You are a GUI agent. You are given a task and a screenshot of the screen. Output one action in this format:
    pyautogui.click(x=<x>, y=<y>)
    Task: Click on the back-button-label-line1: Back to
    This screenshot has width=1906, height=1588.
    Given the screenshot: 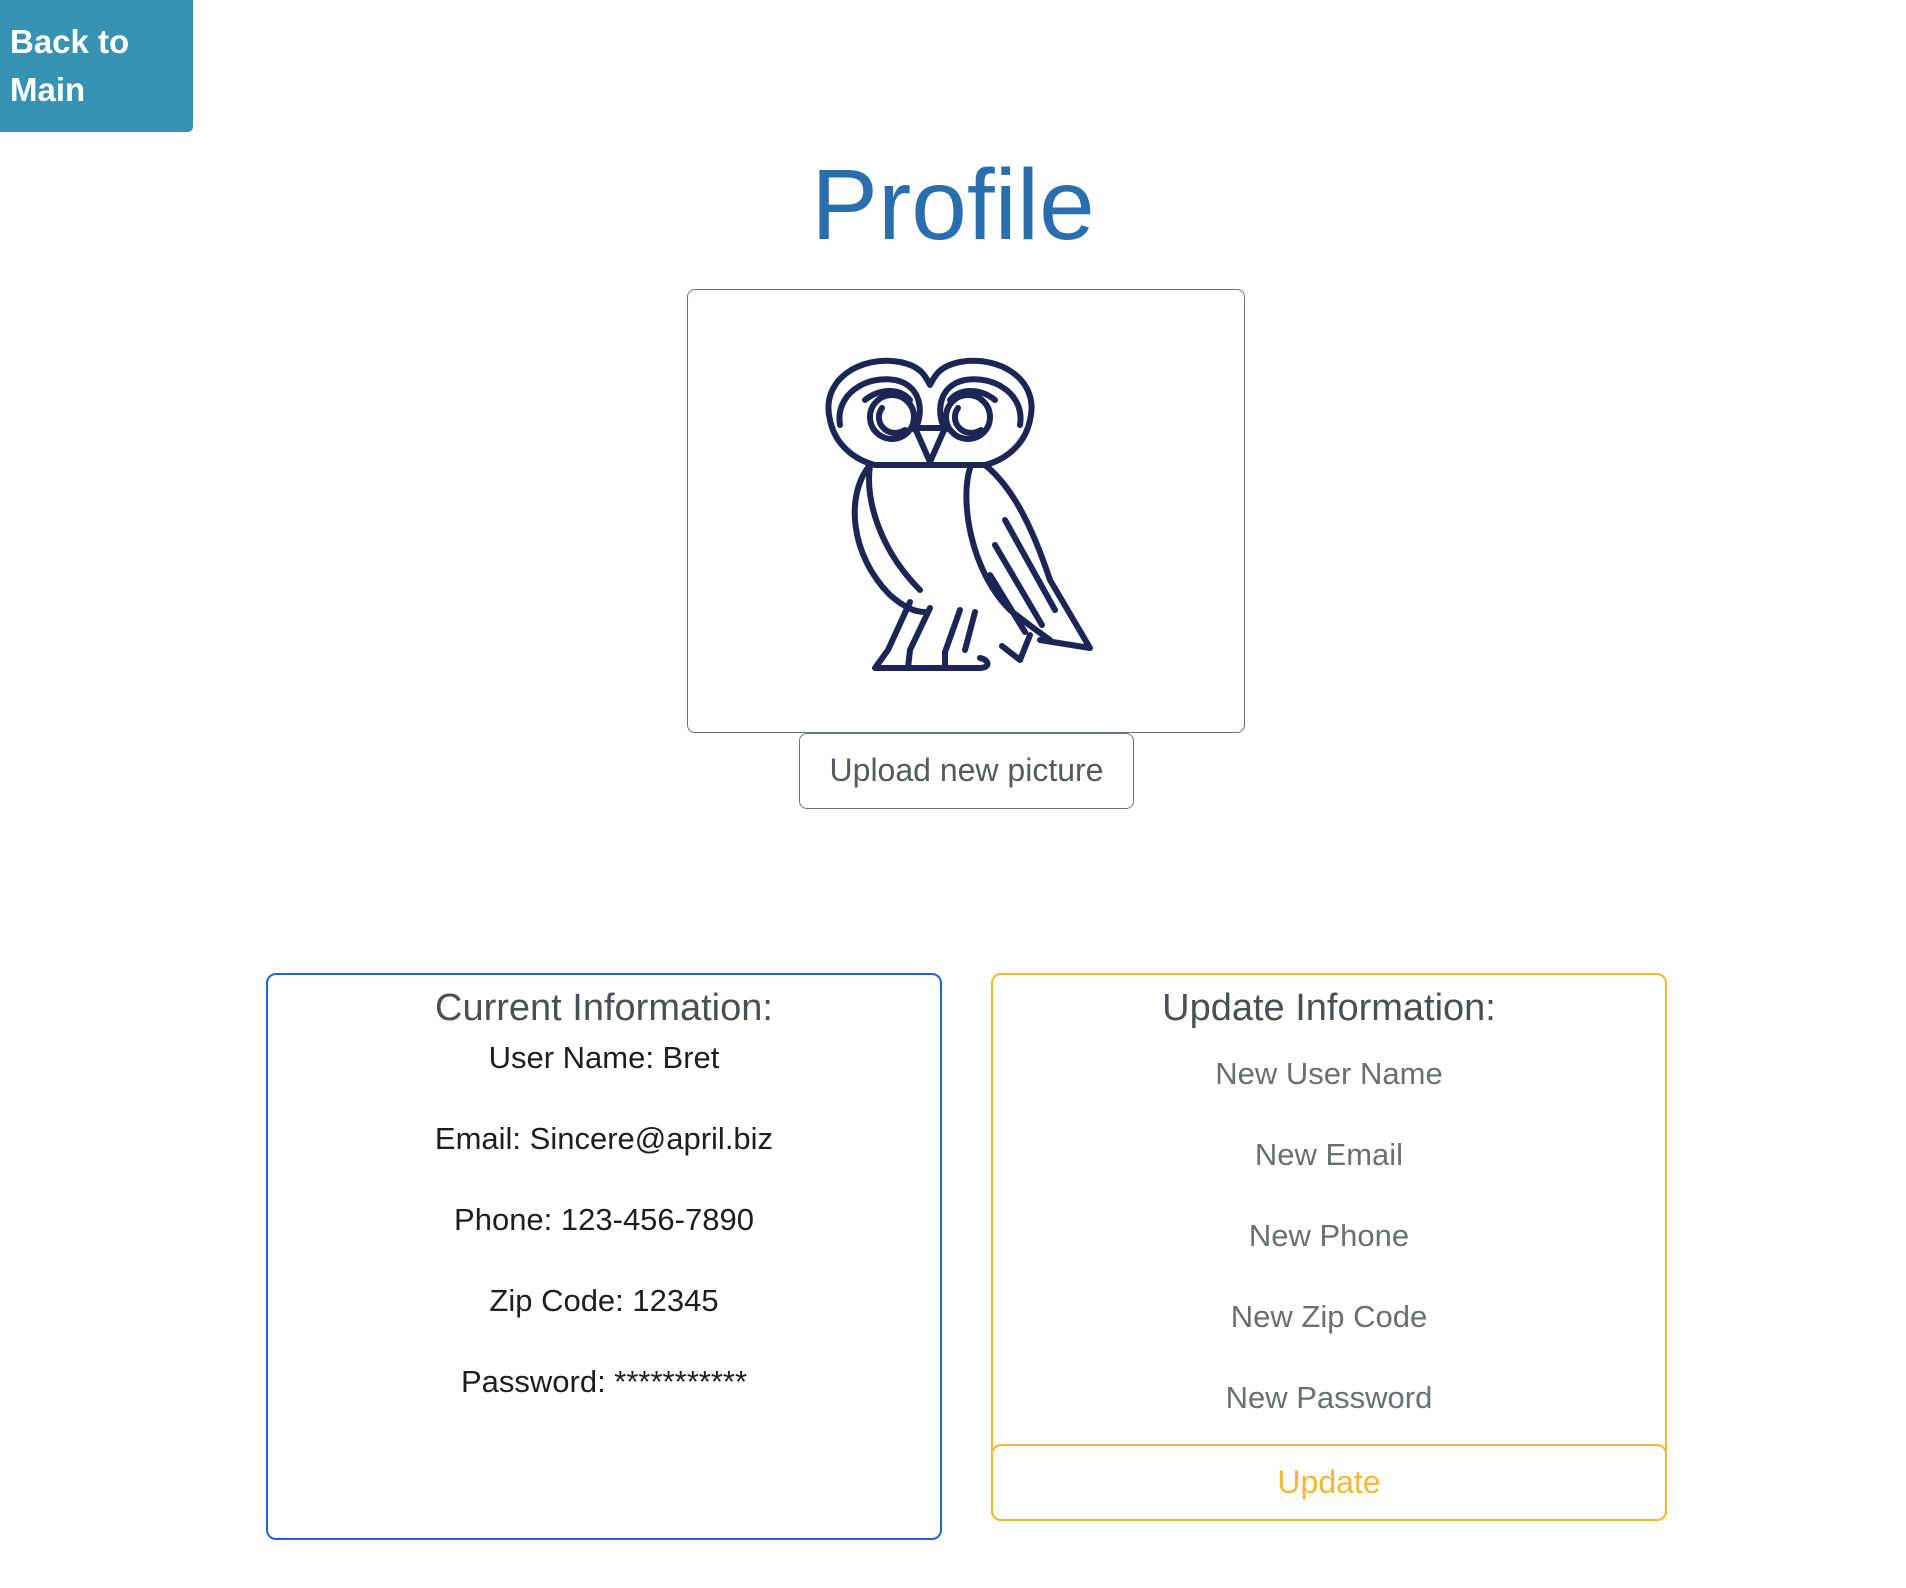 What is the action you would take?
    pyautogui.click(x=70, y=41)
    